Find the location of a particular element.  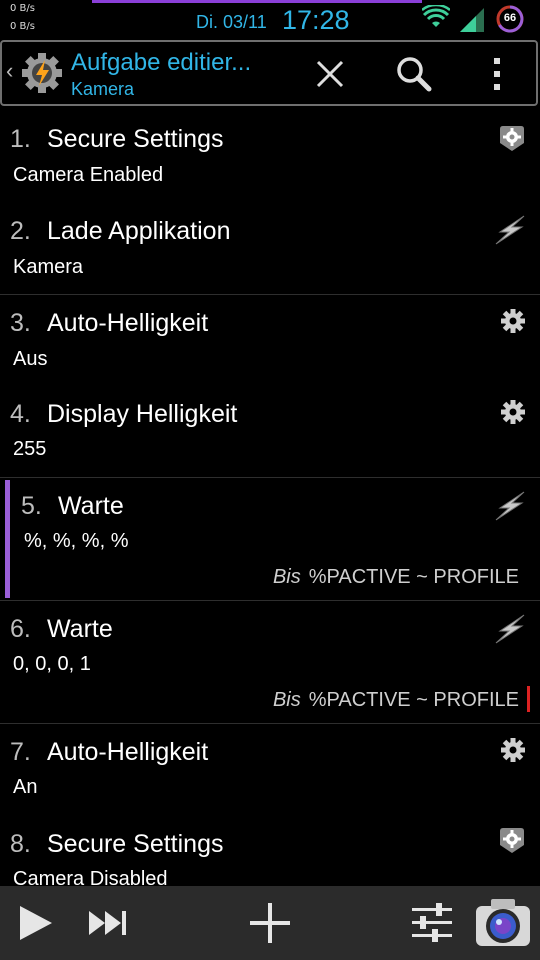

back-chevron-icon: ‹ is located at coordinates (9, 71).